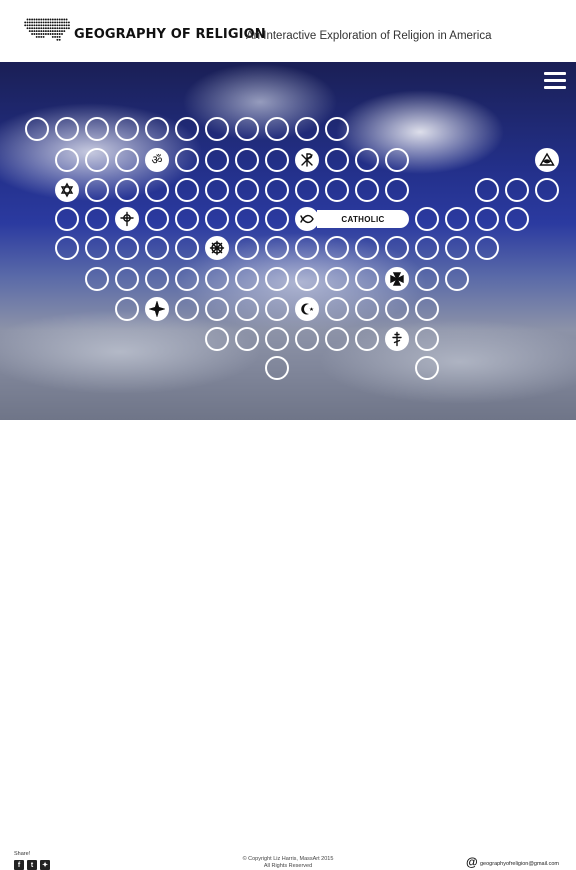 This screenshot has height=870, width=576. Describe the element at coordinates (547, 160) in the screenshot. I see `eye-pyramid-icon` at that location.